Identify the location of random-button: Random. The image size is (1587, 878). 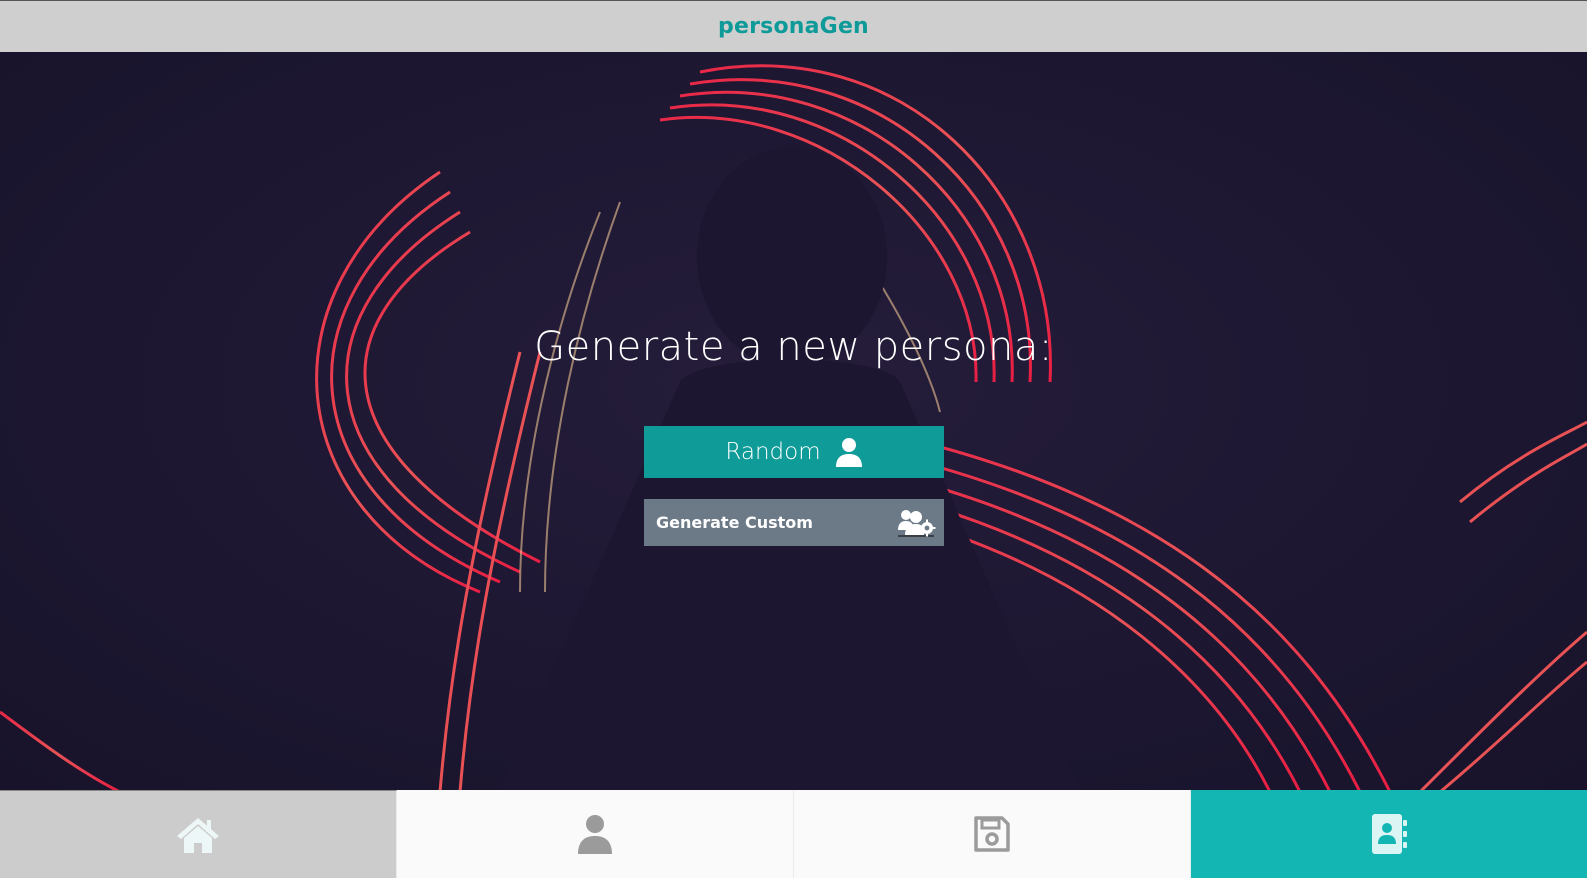
(794, 452).